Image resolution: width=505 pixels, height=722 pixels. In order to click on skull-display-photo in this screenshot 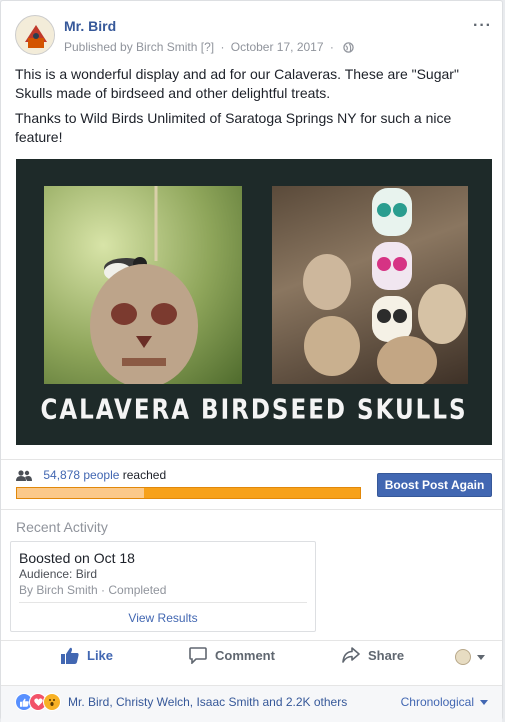, I will do `click(370, 285)`.